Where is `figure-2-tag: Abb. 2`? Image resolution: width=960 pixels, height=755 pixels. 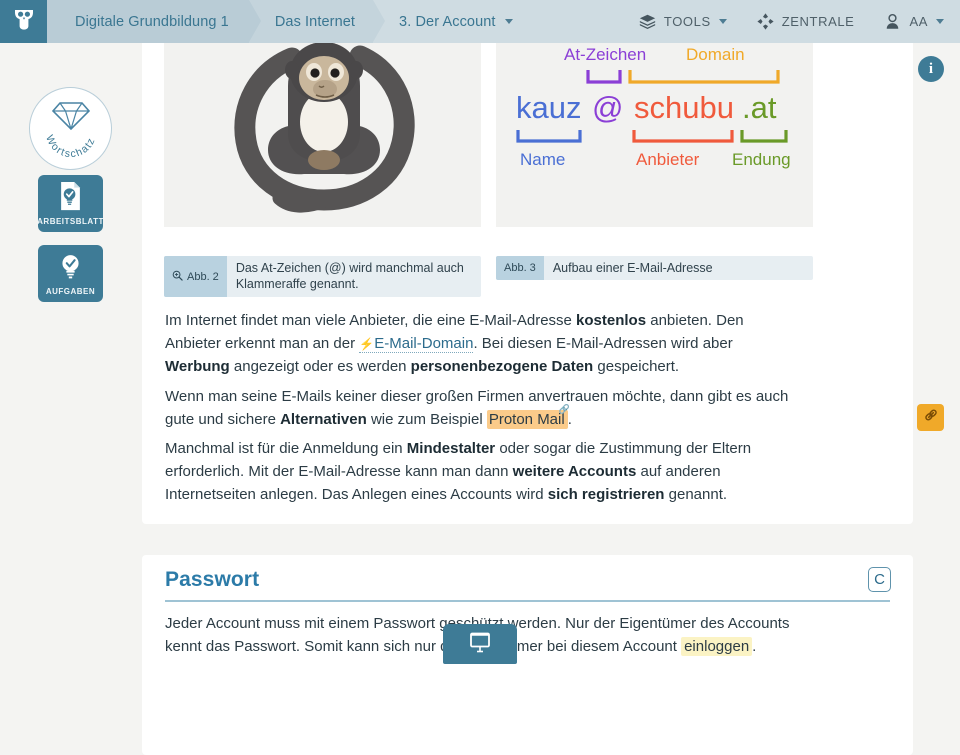
figure-2-tag: Abb. 2 is located at coordinates (195, 277).